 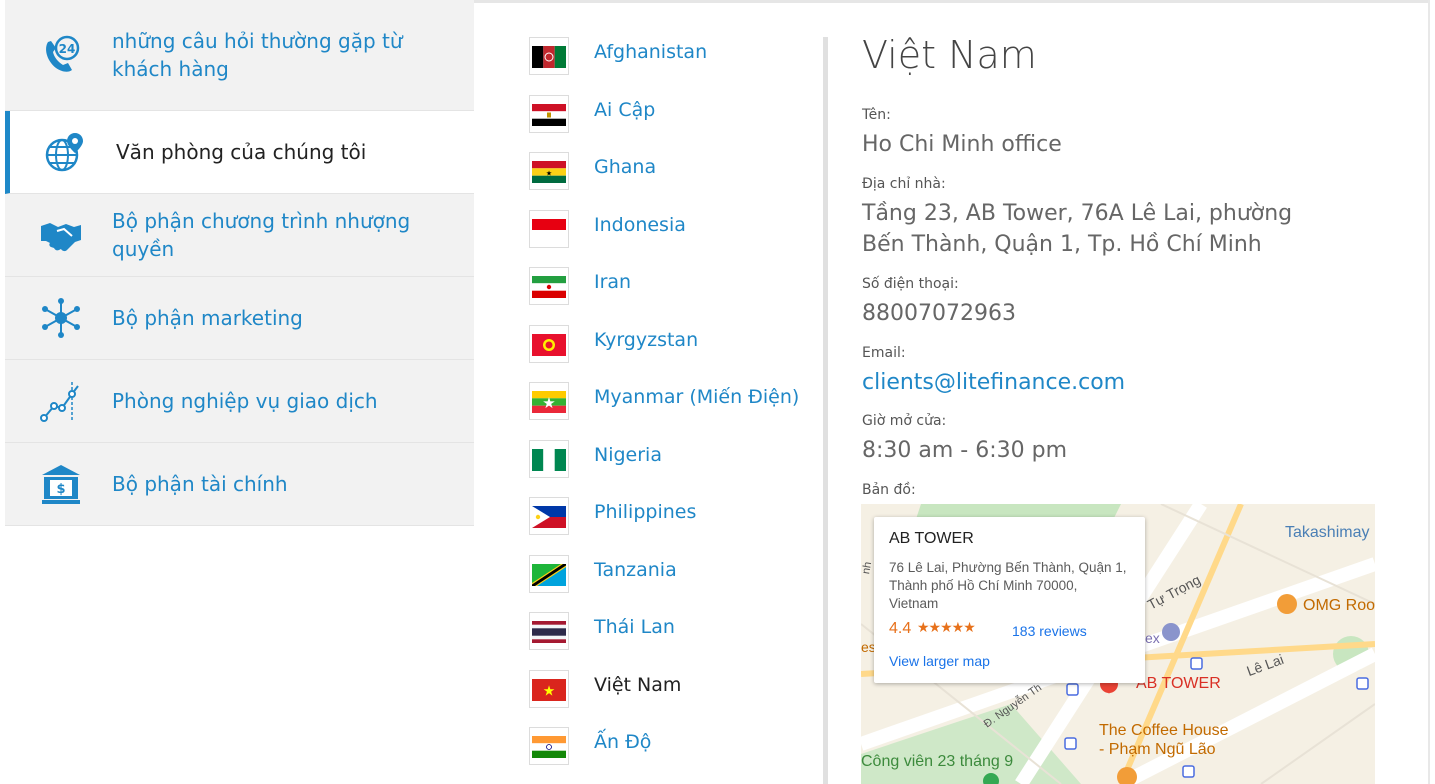 What do you see at coordinates (1122, 382) in the screenshot?
I see `office-email-link: clients@litefinance.com` at bounding box center [1122, 382].